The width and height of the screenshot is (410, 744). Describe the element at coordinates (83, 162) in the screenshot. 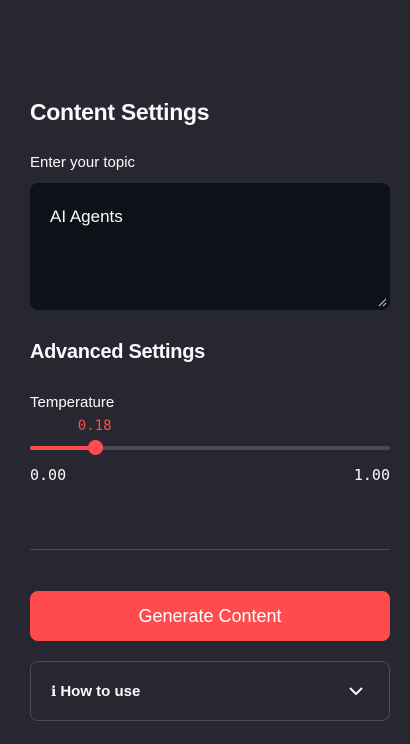

I see `topic-label: Enter your topic` at that location.